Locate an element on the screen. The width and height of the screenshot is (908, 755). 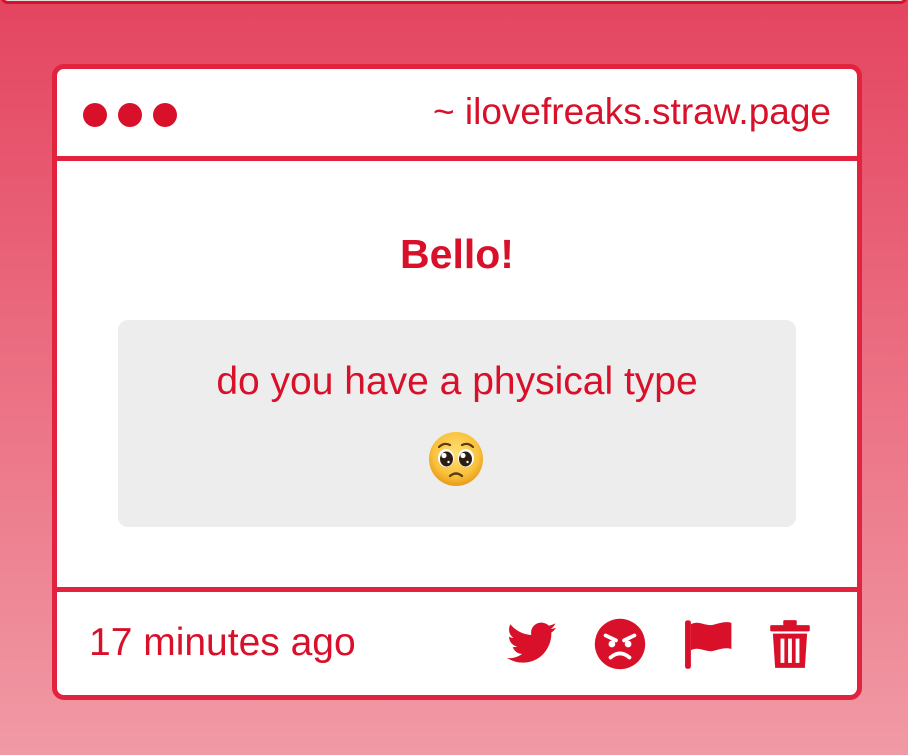
card-footer: 17 minutes ago is located at coordinates (457, 643).